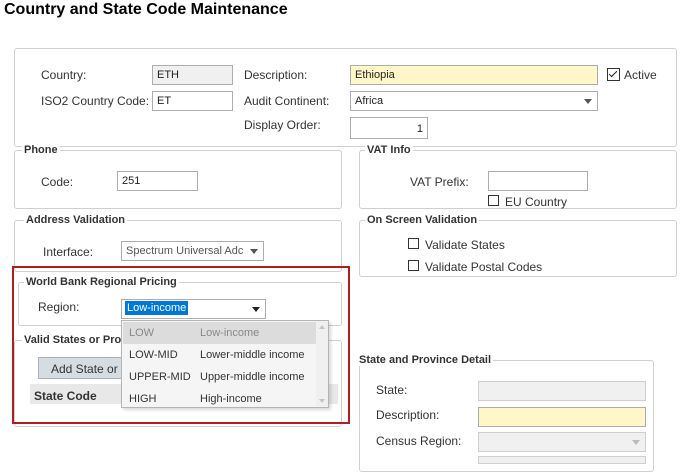 The image size is (686, 472). Describe the element at coordinates (613, 74) in the screenshot. I see `active-checkbox` at that location.